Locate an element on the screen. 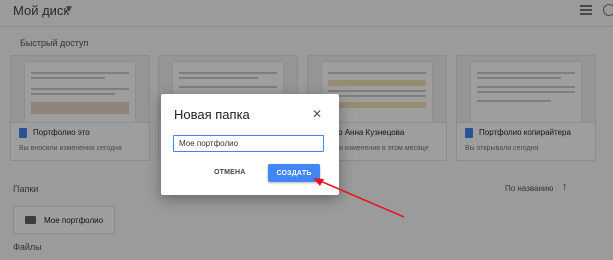 Image resolution: width=613 pixels, height=260 pixels. new-folder-dialog: Новая папка ✕ ОТМЕНА СОЗДАТЬ is located at coordinates (250, 144).